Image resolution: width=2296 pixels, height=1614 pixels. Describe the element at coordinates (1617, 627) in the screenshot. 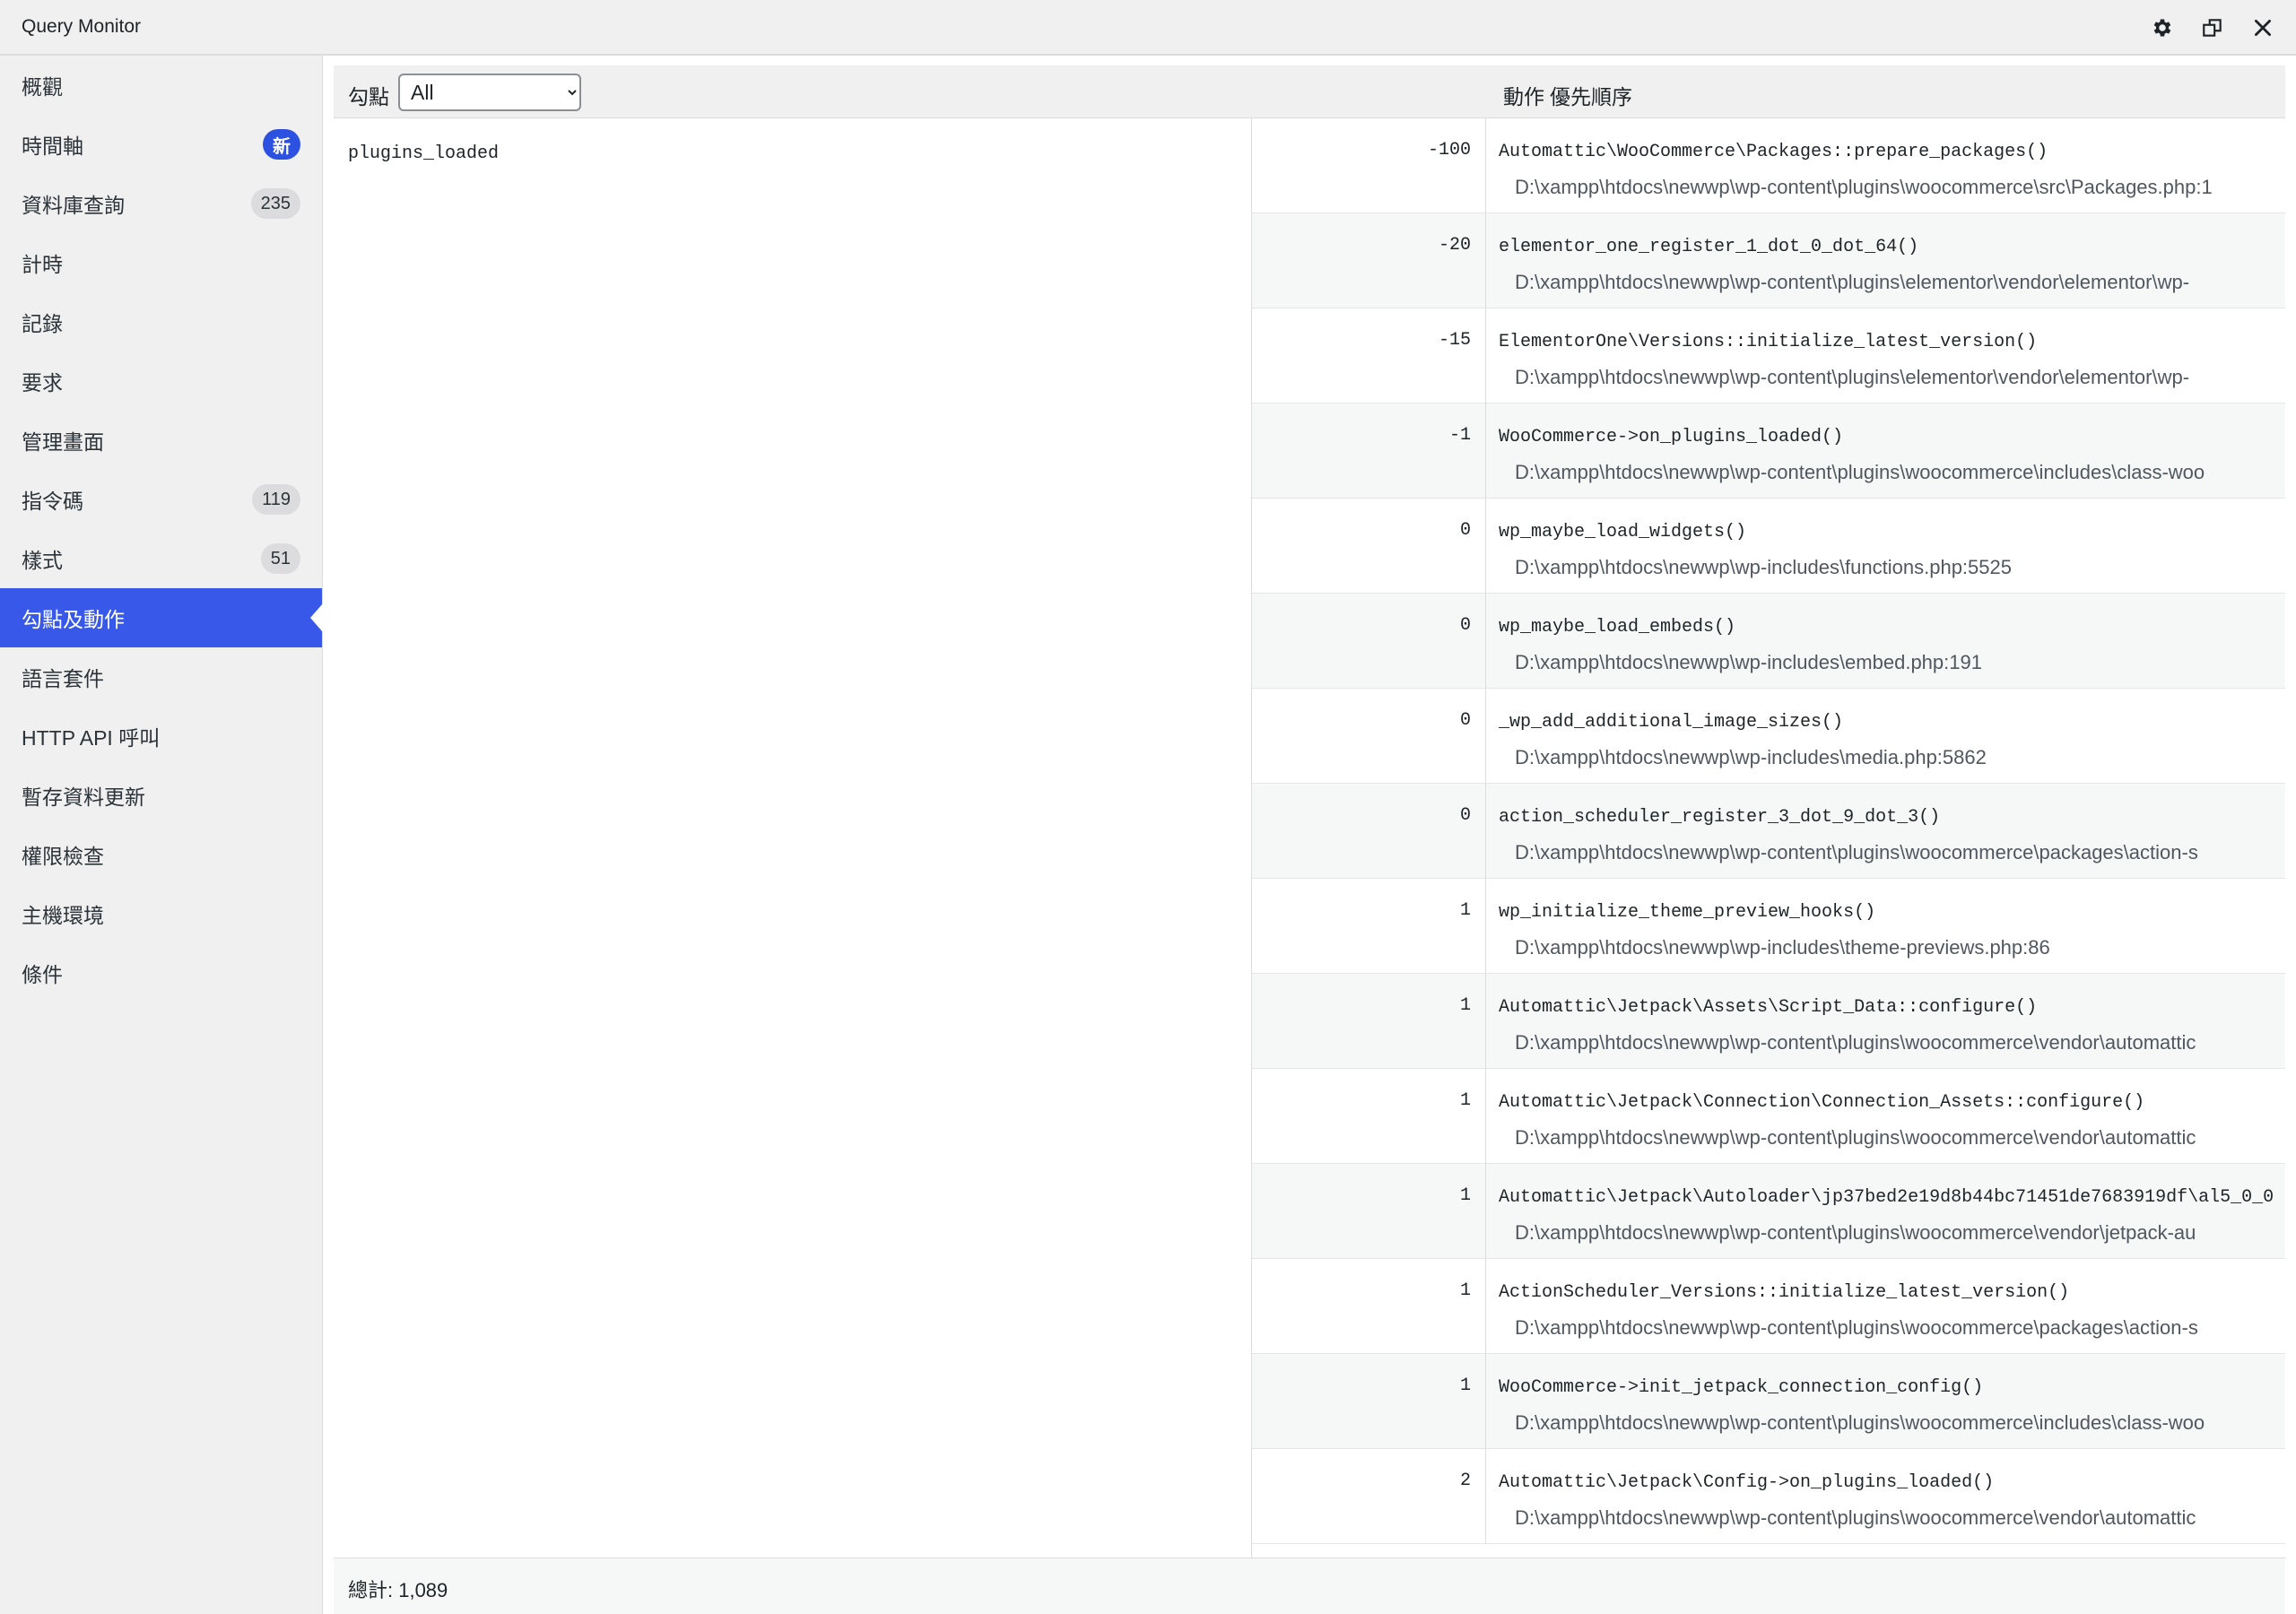

I see `callback-function: wp_maybe_load_embeds()` at that location.